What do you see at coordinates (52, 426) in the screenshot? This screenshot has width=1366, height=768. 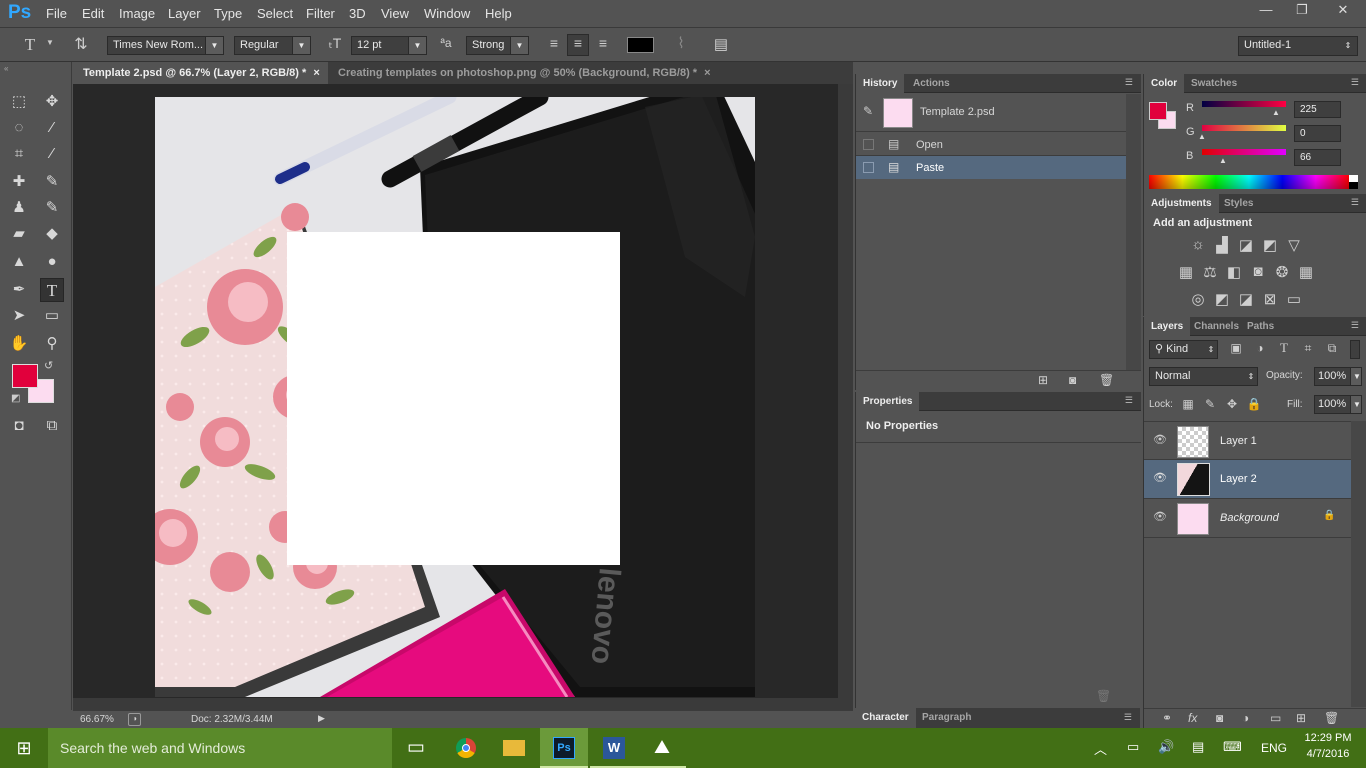 I see `screen-mode-icon: ⧉` at bounding box center [52, 426].